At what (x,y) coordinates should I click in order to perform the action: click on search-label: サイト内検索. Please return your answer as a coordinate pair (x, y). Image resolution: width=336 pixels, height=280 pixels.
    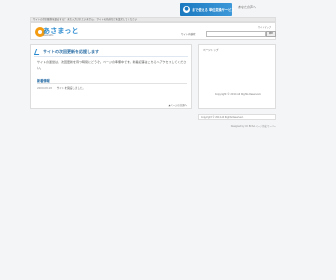
    Looking at the image, I should click on (188, 34).